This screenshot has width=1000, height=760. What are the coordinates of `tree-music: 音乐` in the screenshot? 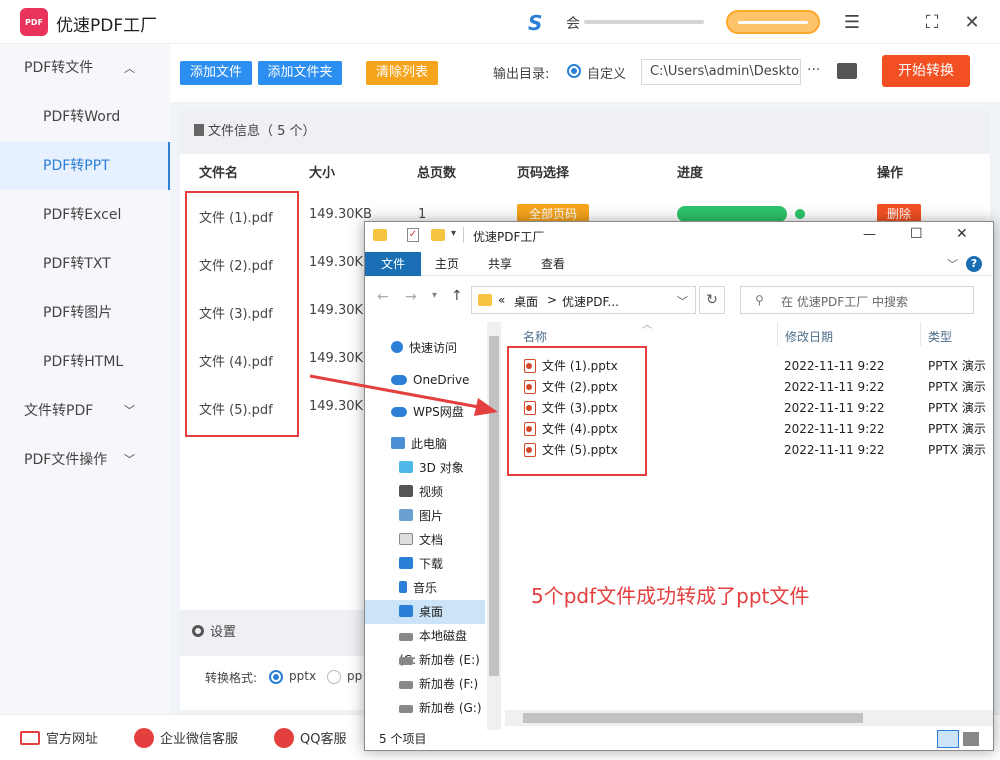 It's located at (425, 588).